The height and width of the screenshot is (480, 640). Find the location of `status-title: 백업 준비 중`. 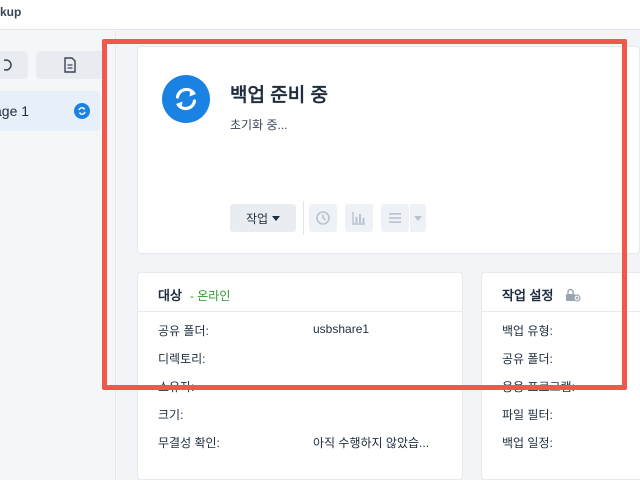

status-title: 백업 준비 중 is located at coordinates (279, 95).